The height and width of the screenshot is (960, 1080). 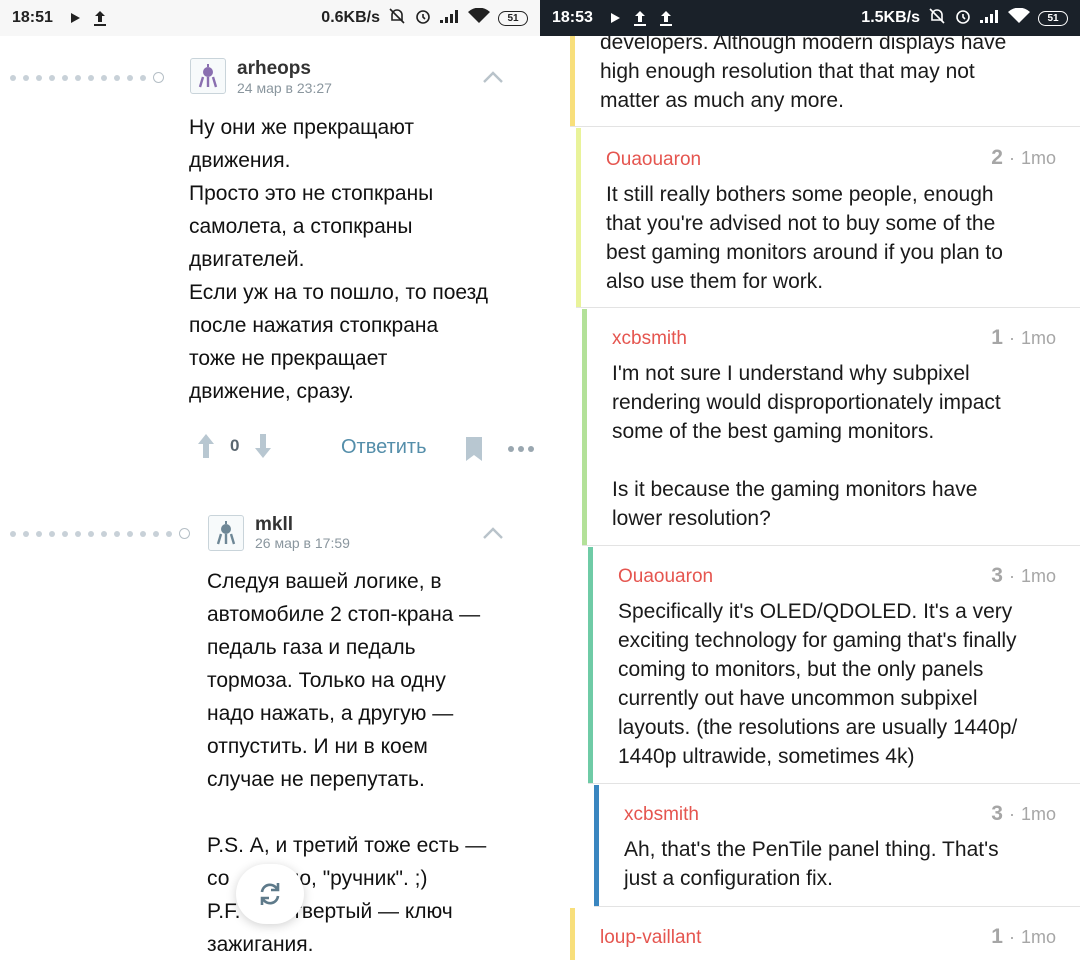 What do you see at coordinates (650, 938) in the screenshot?
I see `comment-author: loup-vaillant` at bounding box center [650, 938].